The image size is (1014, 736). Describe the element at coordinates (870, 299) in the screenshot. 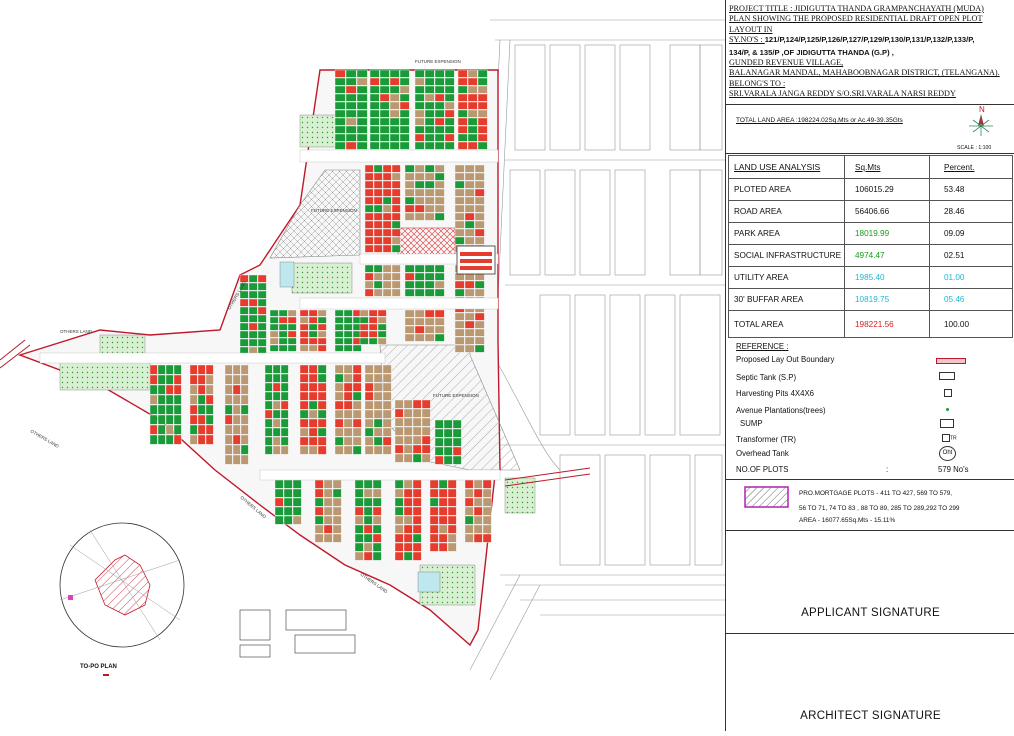

I see `land-use-row: 30' BUFFAR AREA 10819.75 05.46` at that location.